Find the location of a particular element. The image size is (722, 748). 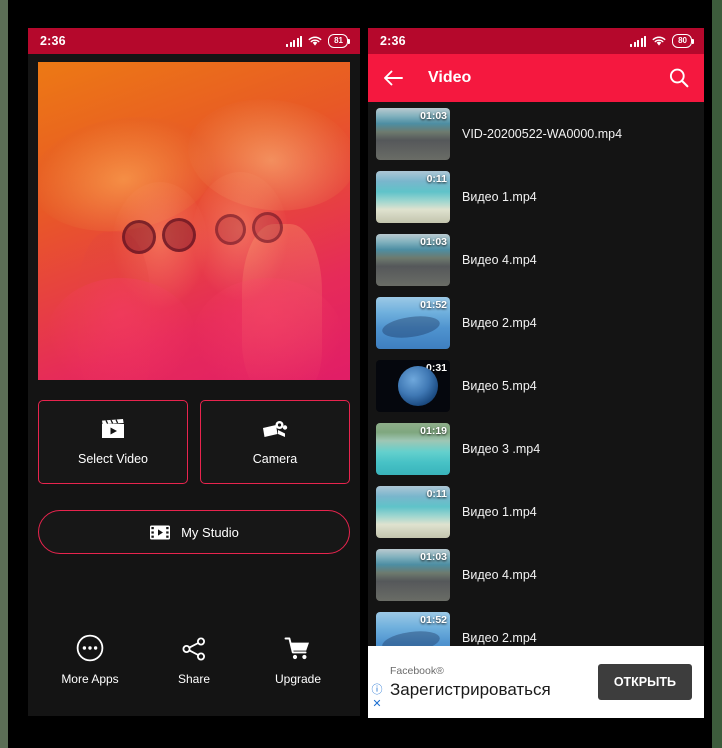

ad-headline: Зарегистрироваться is located at coordinates (470, 689).